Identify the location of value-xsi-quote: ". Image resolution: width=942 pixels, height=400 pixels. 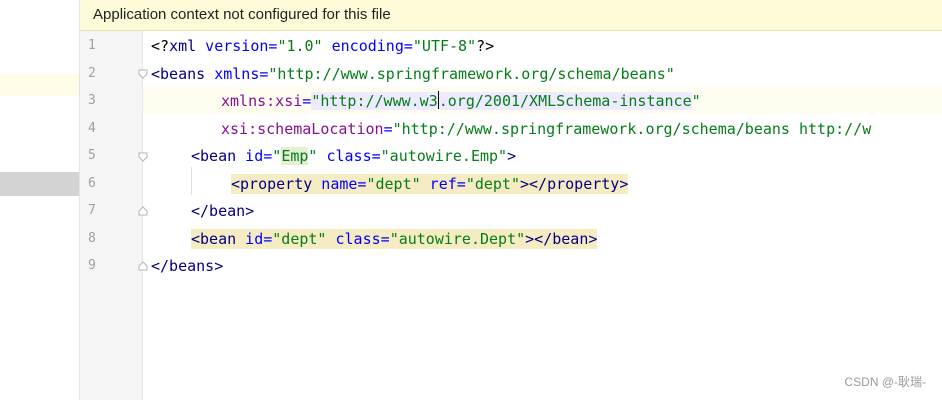
(696, 101).